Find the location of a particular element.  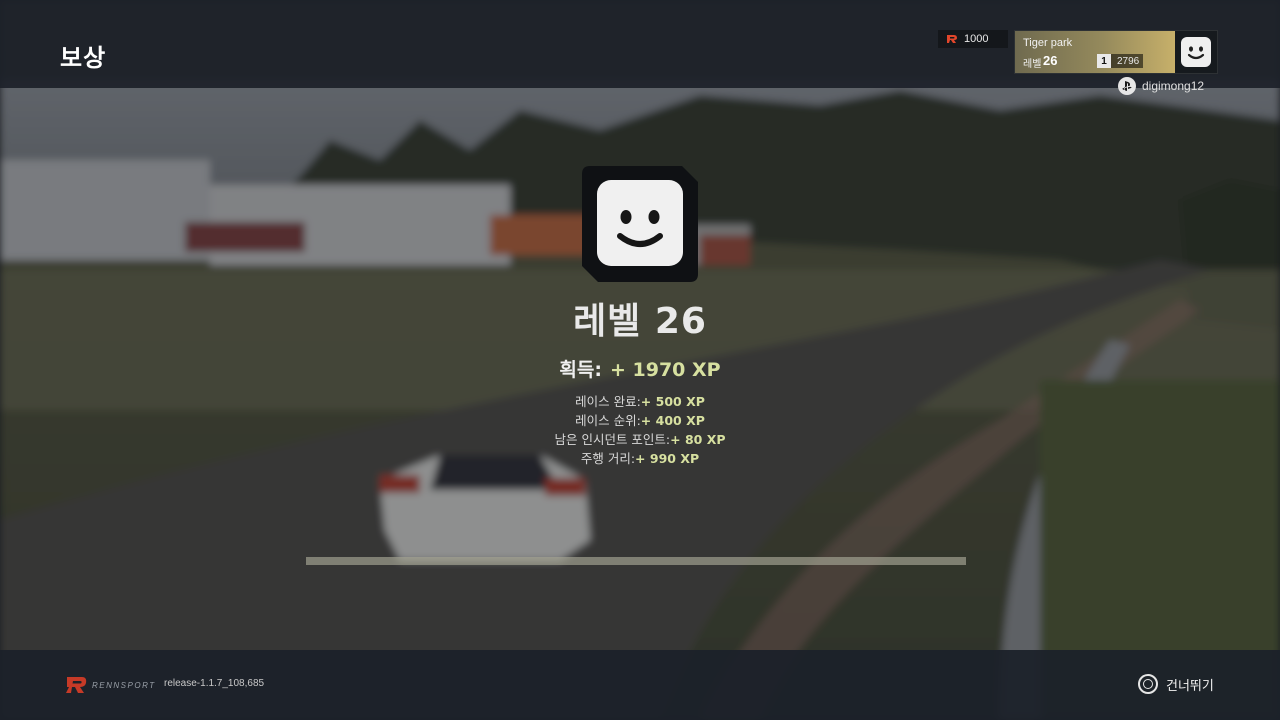

xp-item-label: 남은 인시던트 포인트: is located at coordinates (612, 439).